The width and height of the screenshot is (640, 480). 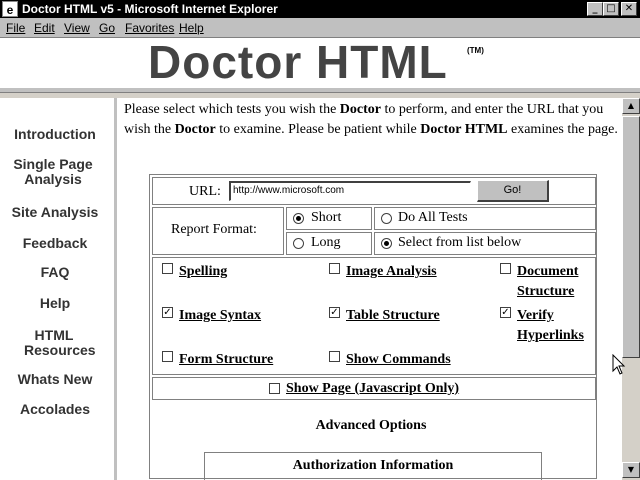 I want to click on format-short-cell: Short, so click(x=329, y=218).